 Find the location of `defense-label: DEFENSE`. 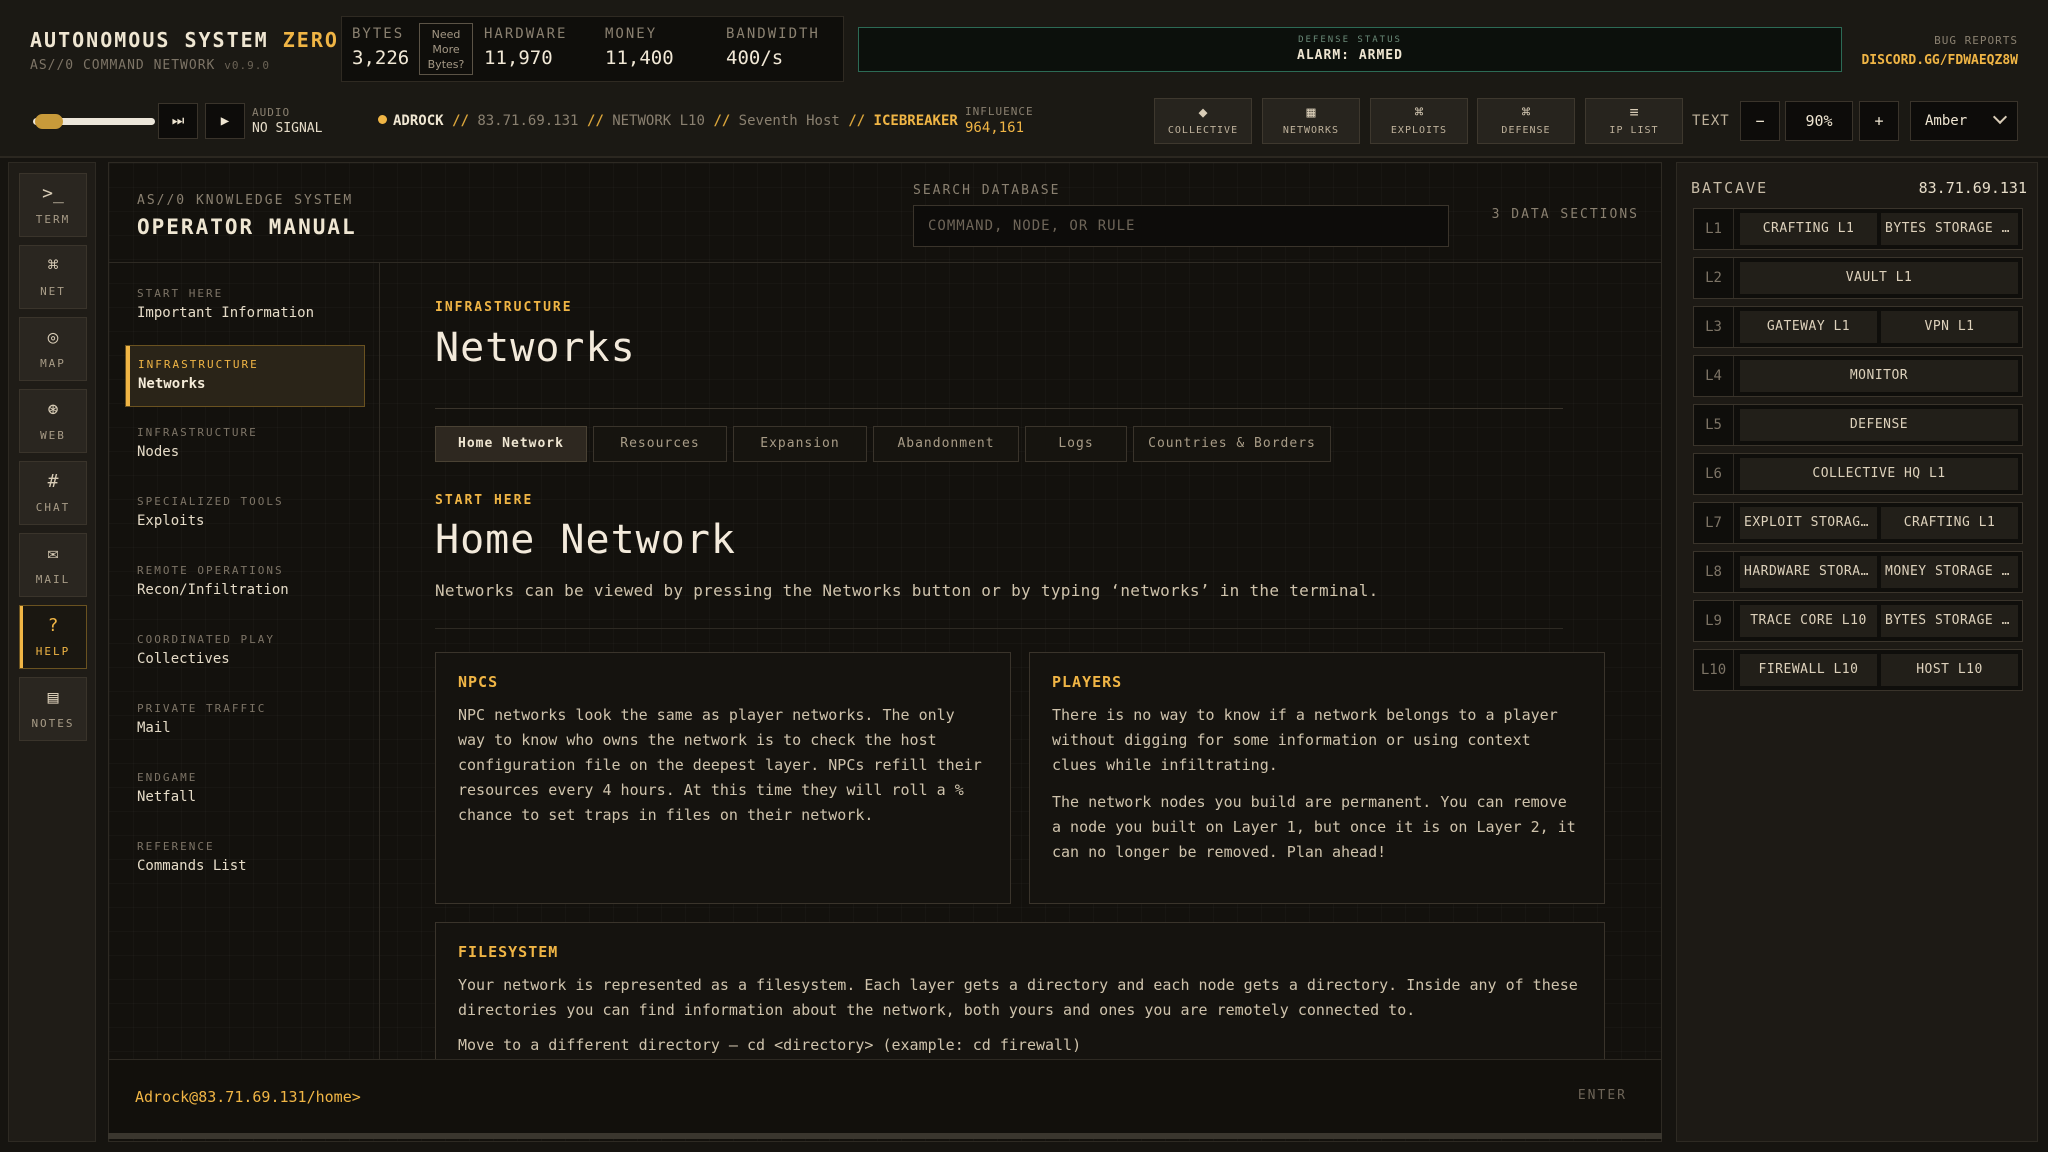

defense-label: DEFENSE is located at coordinates (1526, 130).